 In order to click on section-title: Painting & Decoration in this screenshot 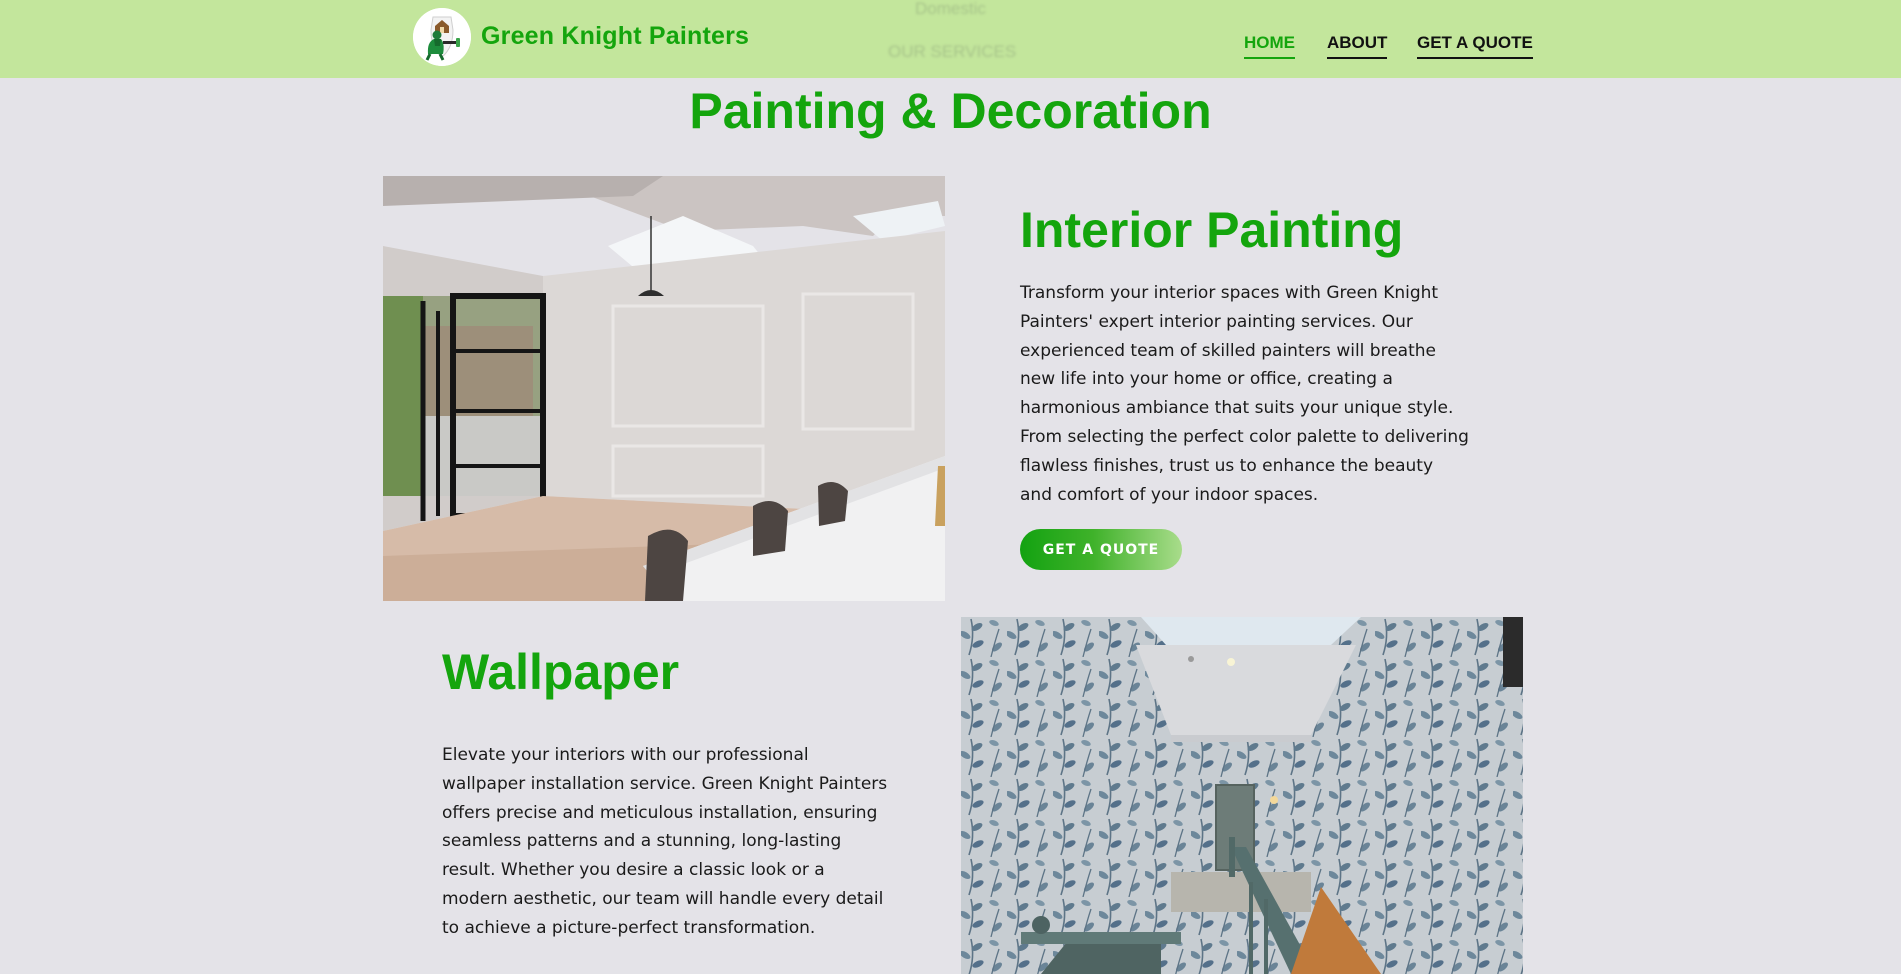, I will do `click(950, 111)`.